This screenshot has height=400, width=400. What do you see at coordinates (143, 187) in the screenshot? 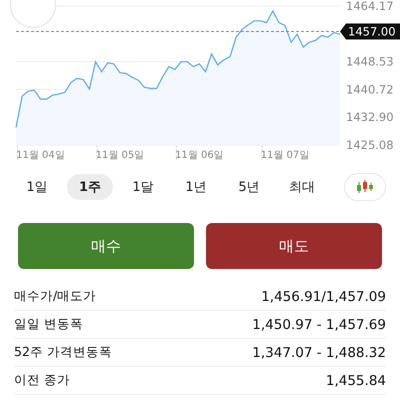
I see `range-tab: 1달` at bounding box center [143, 187].